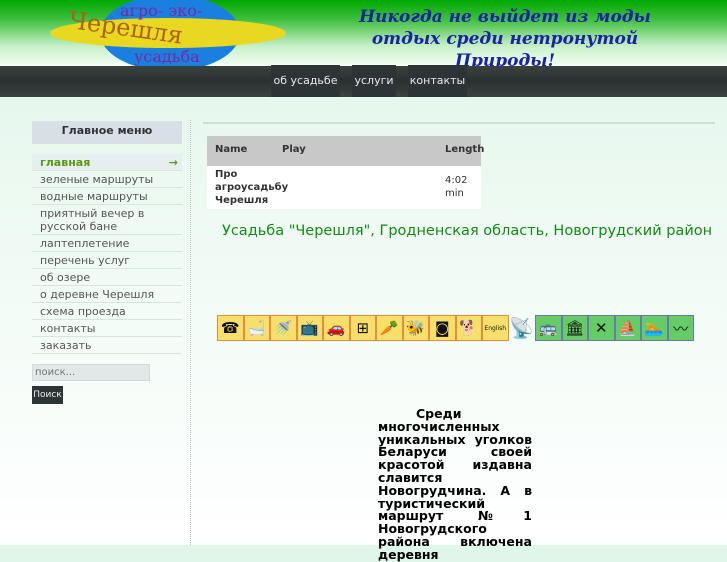 The width and height of the screenshot is (727, 562). What do you see at coordinates (442, 328) in the screenshot?
I see `washing-machine-icon: ◙` at bounding box center [442, 328].